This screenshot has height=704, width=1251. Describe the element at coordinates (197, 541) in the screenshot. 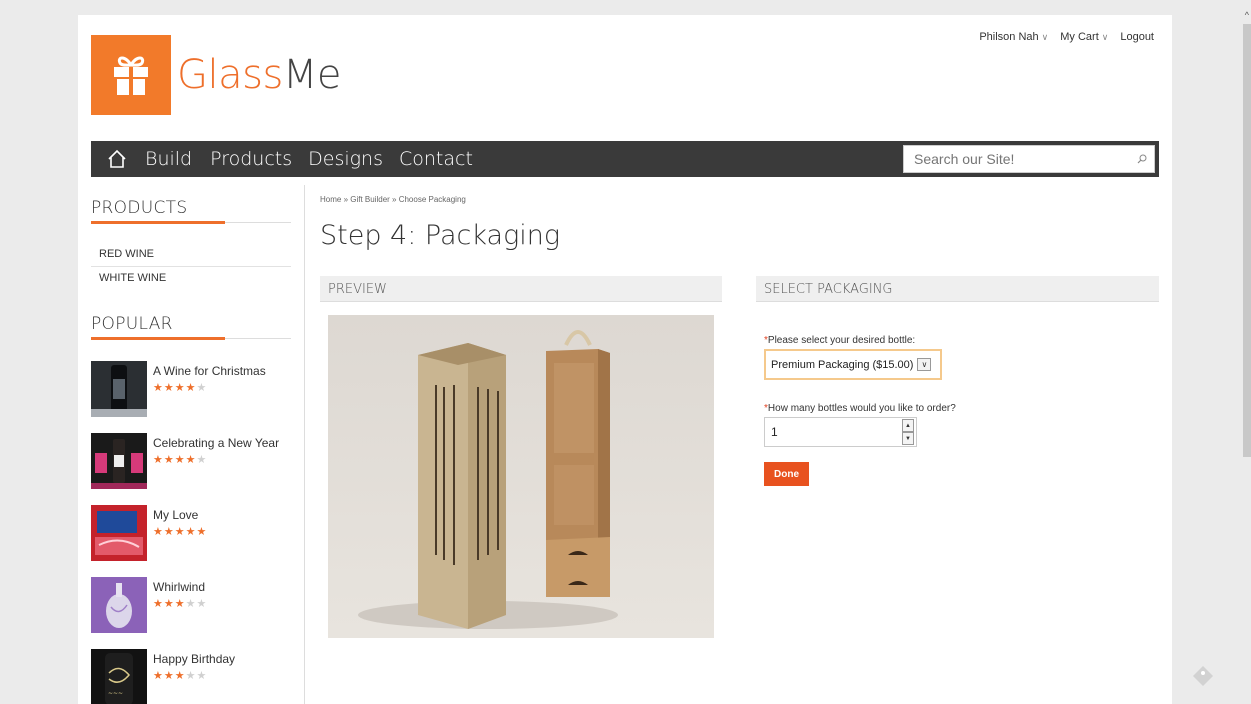

I see `popular-item: My Love ★★★★★` at that location.